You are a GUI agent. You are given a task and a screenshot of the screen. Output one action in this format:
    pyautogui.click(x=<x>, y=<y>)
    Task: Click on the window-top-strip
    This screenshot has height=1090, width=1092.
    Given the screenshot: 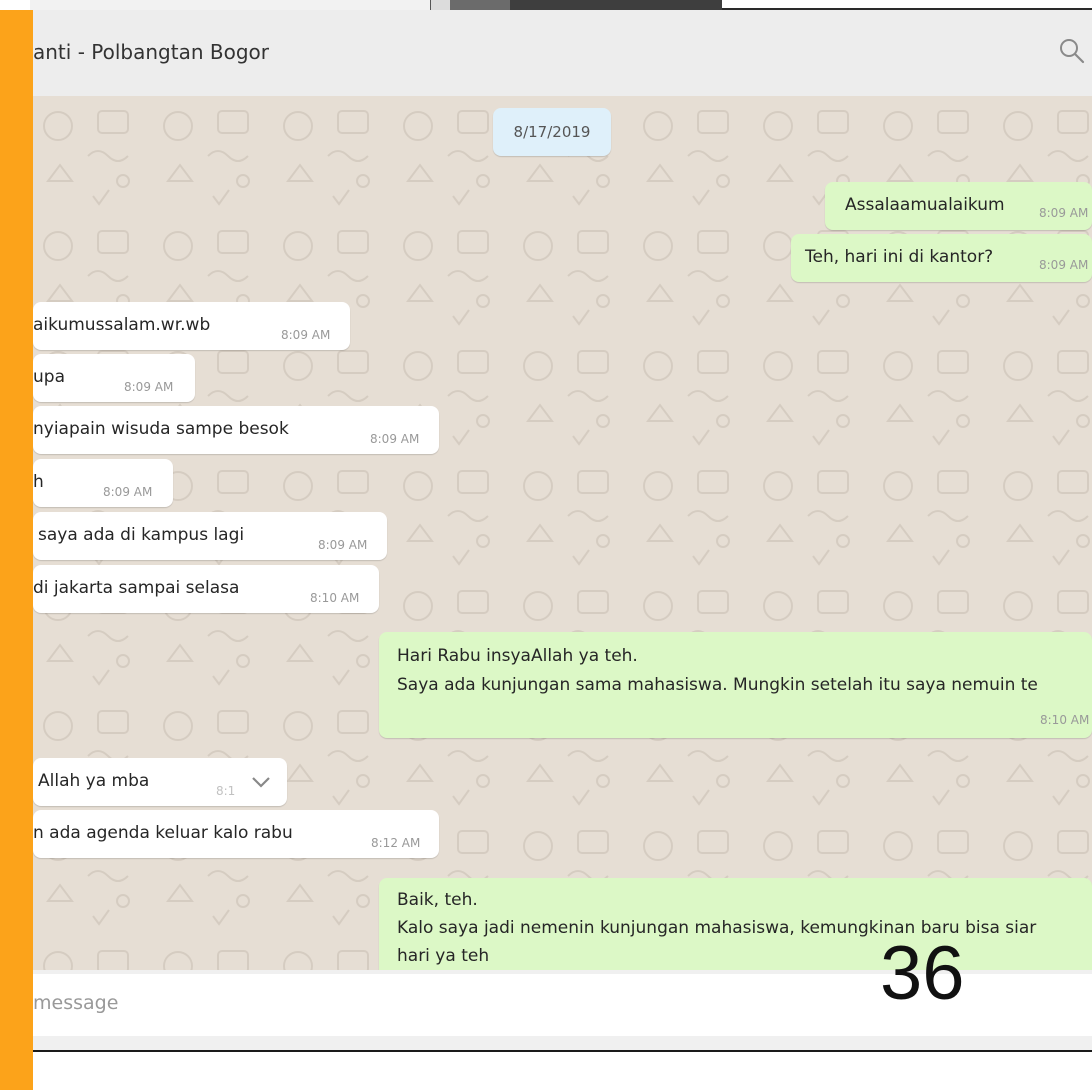 What is the action you would take?
    pyautogui.click(x=546, y=5)
    